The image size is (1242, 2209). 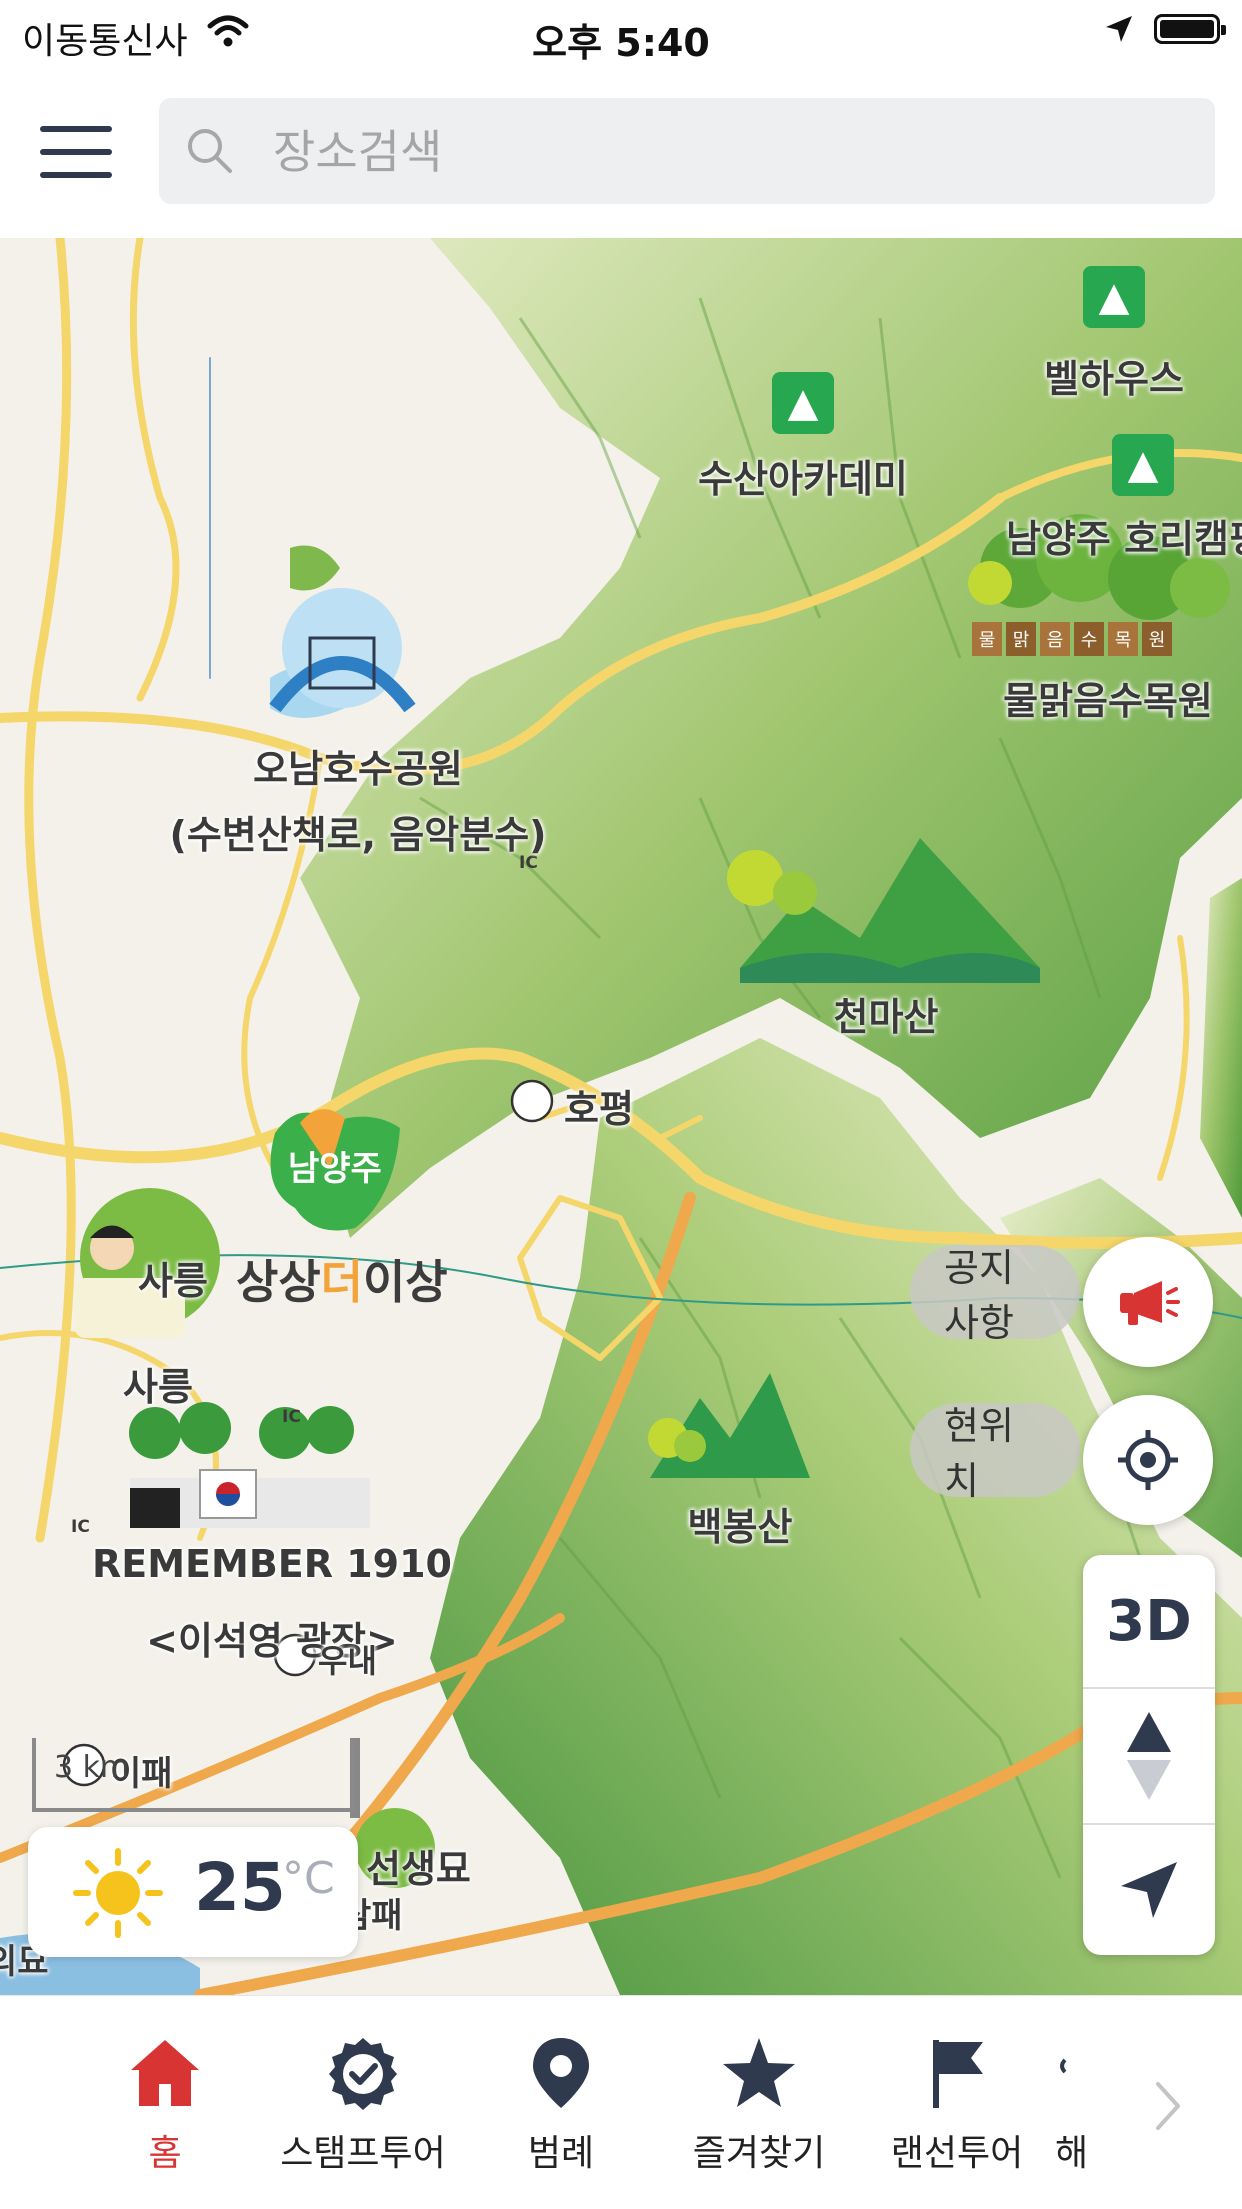 I want to click on poi-label-baekbongsan: 백봉산, so click(x=740, y=1523).